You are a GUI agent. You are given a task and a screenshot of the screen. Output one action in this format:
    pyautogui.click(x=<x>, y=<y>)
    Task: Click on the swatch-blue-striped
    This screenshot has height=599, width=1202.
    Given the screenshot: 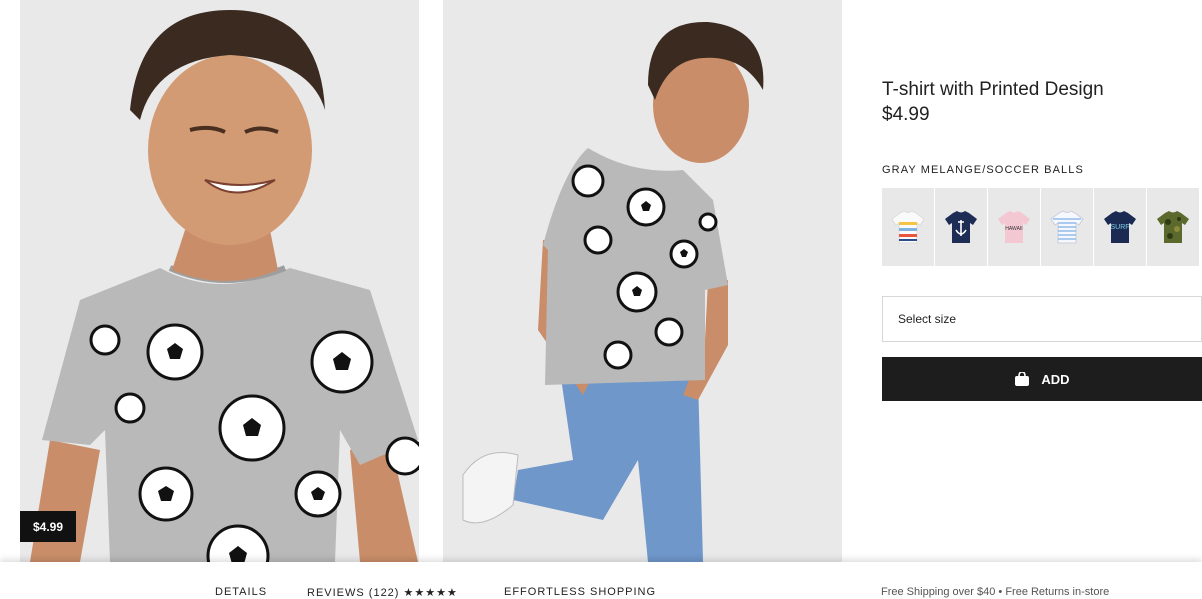 What is the action you would take?
    pyautogui.click(x=1067, y=227)
    